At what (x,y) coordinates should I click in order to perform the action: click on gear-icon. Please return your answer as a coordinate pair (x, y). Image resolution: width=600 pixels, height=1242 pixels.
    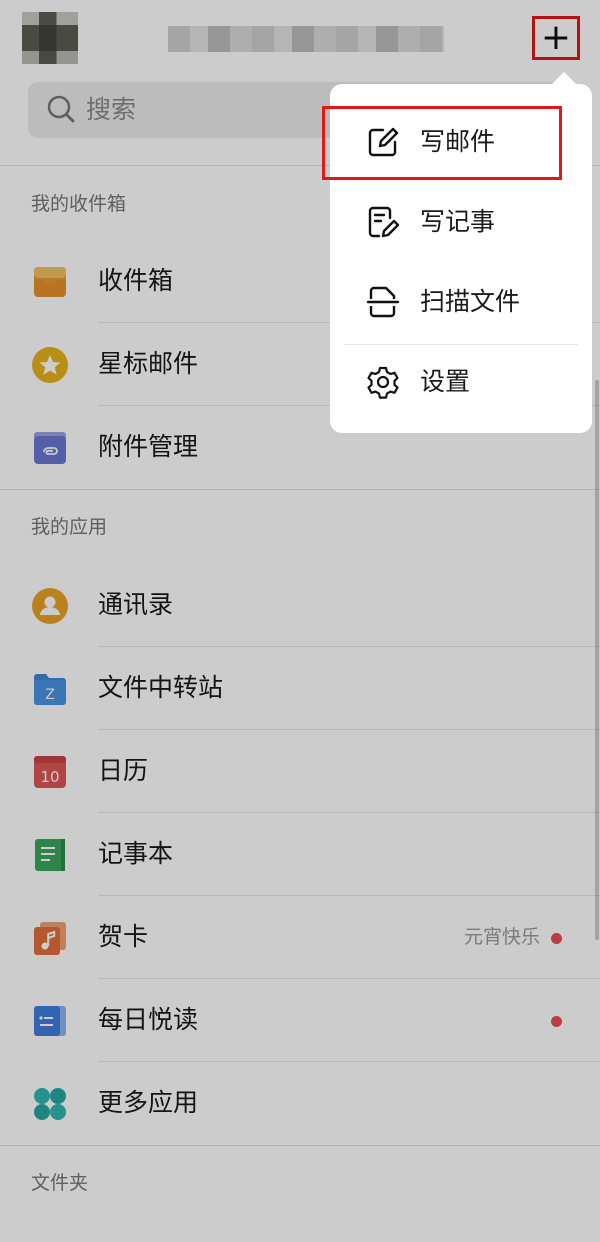
    Looking at the image, I should click on (383, 382).